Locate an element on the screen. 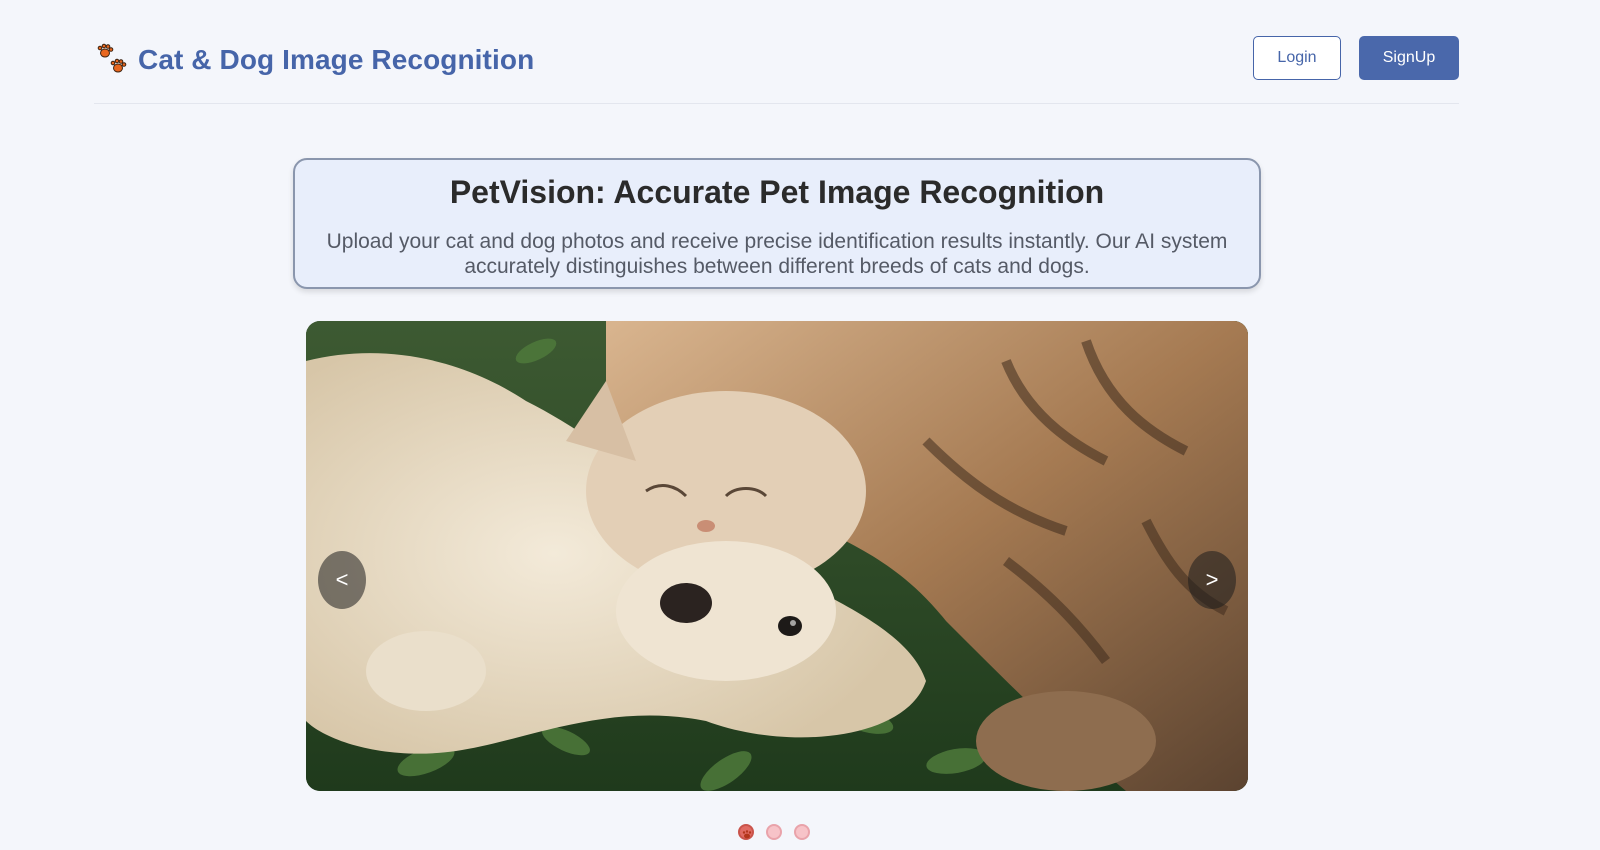  carousel-indicators is located at coordinates (780, 832).